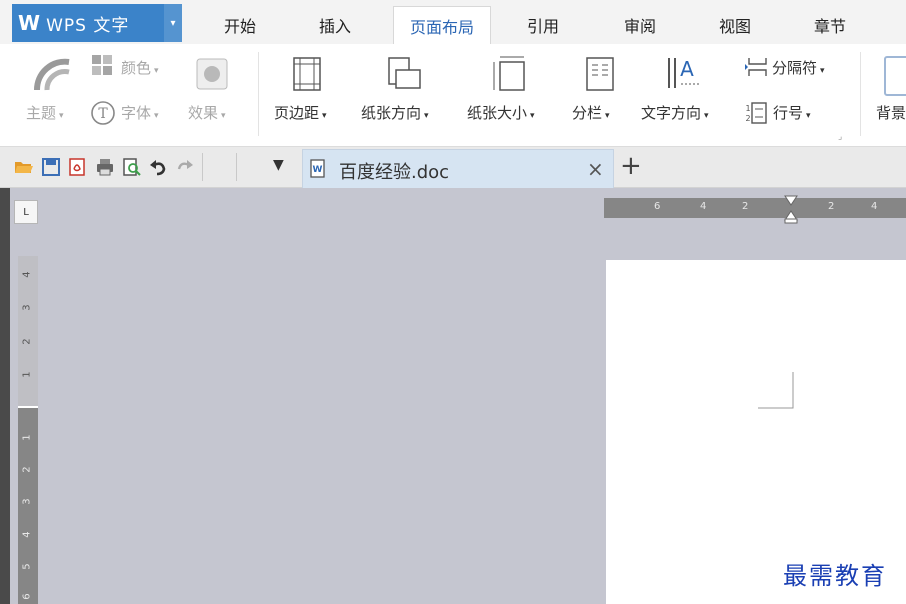 This screenshot has width=906, height=604. What do you see at coordinates (132, 167) in the screenshot?
I see `print-preview-icon` at bounding box center [132, 167].